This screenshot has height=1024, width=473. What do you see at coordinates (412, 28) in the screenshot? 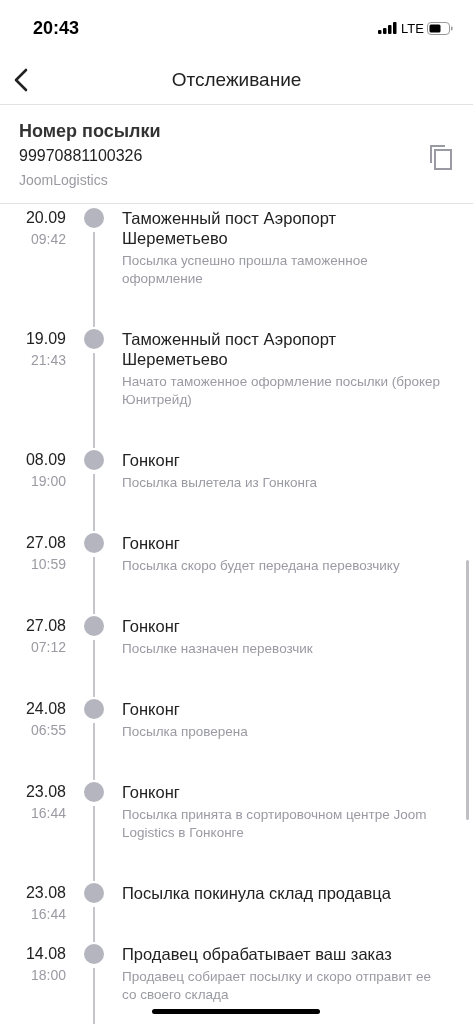
I see `network-type: LTE` at bounding box center [412, 28].